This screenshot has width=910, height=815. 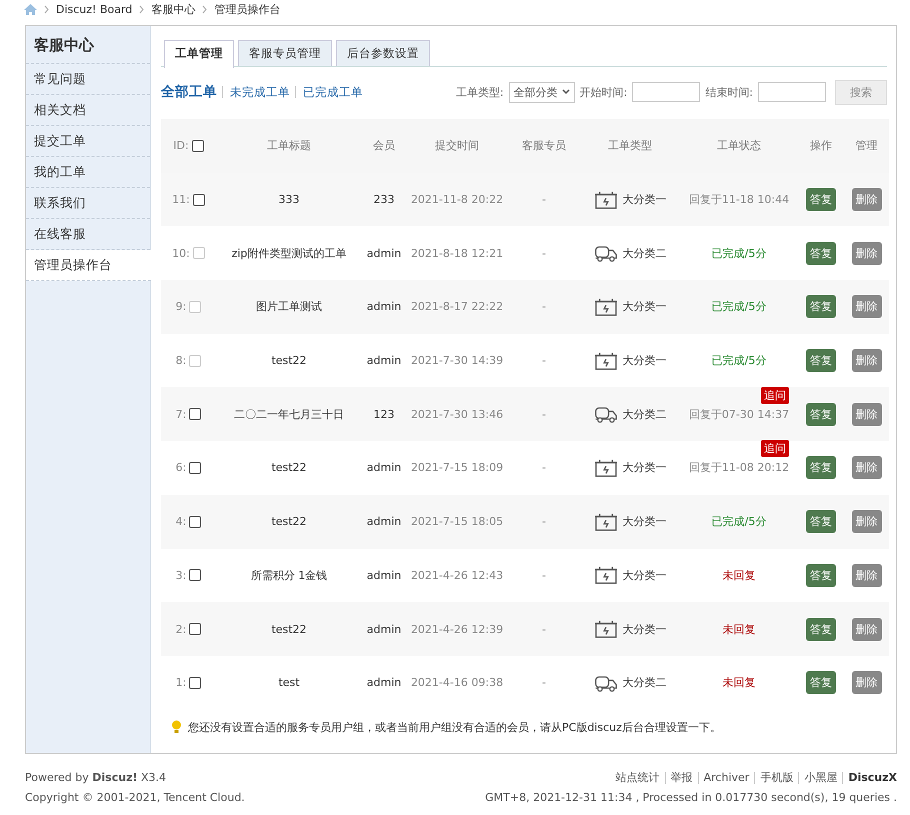 What do you see at coordinates (256, 92) in the screenshot?
I see `filter-link: 未完成工单` at bounding box center [256, 92].